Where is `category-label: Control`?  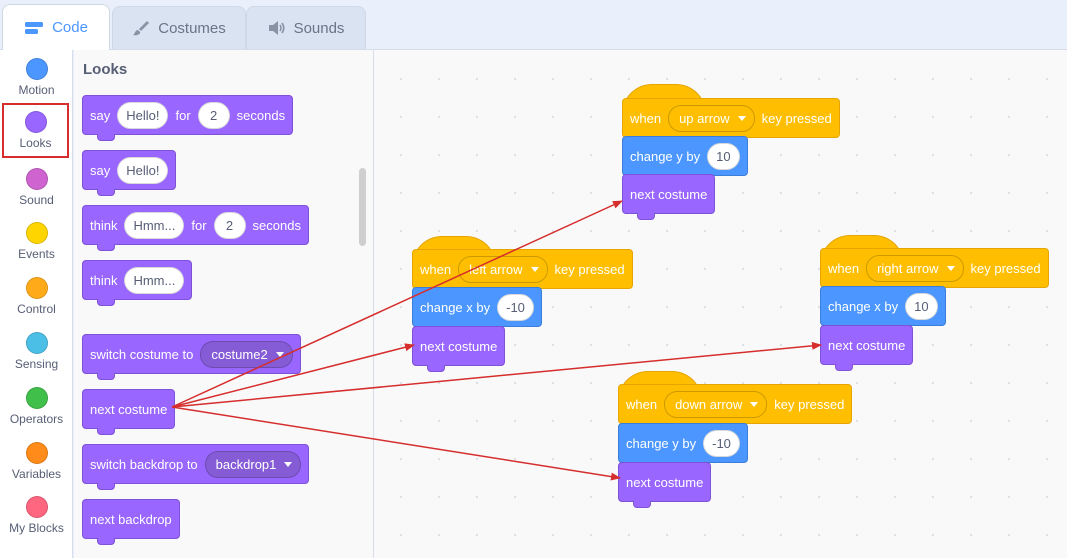
category-label: Control is located at coordinates (36, 309).